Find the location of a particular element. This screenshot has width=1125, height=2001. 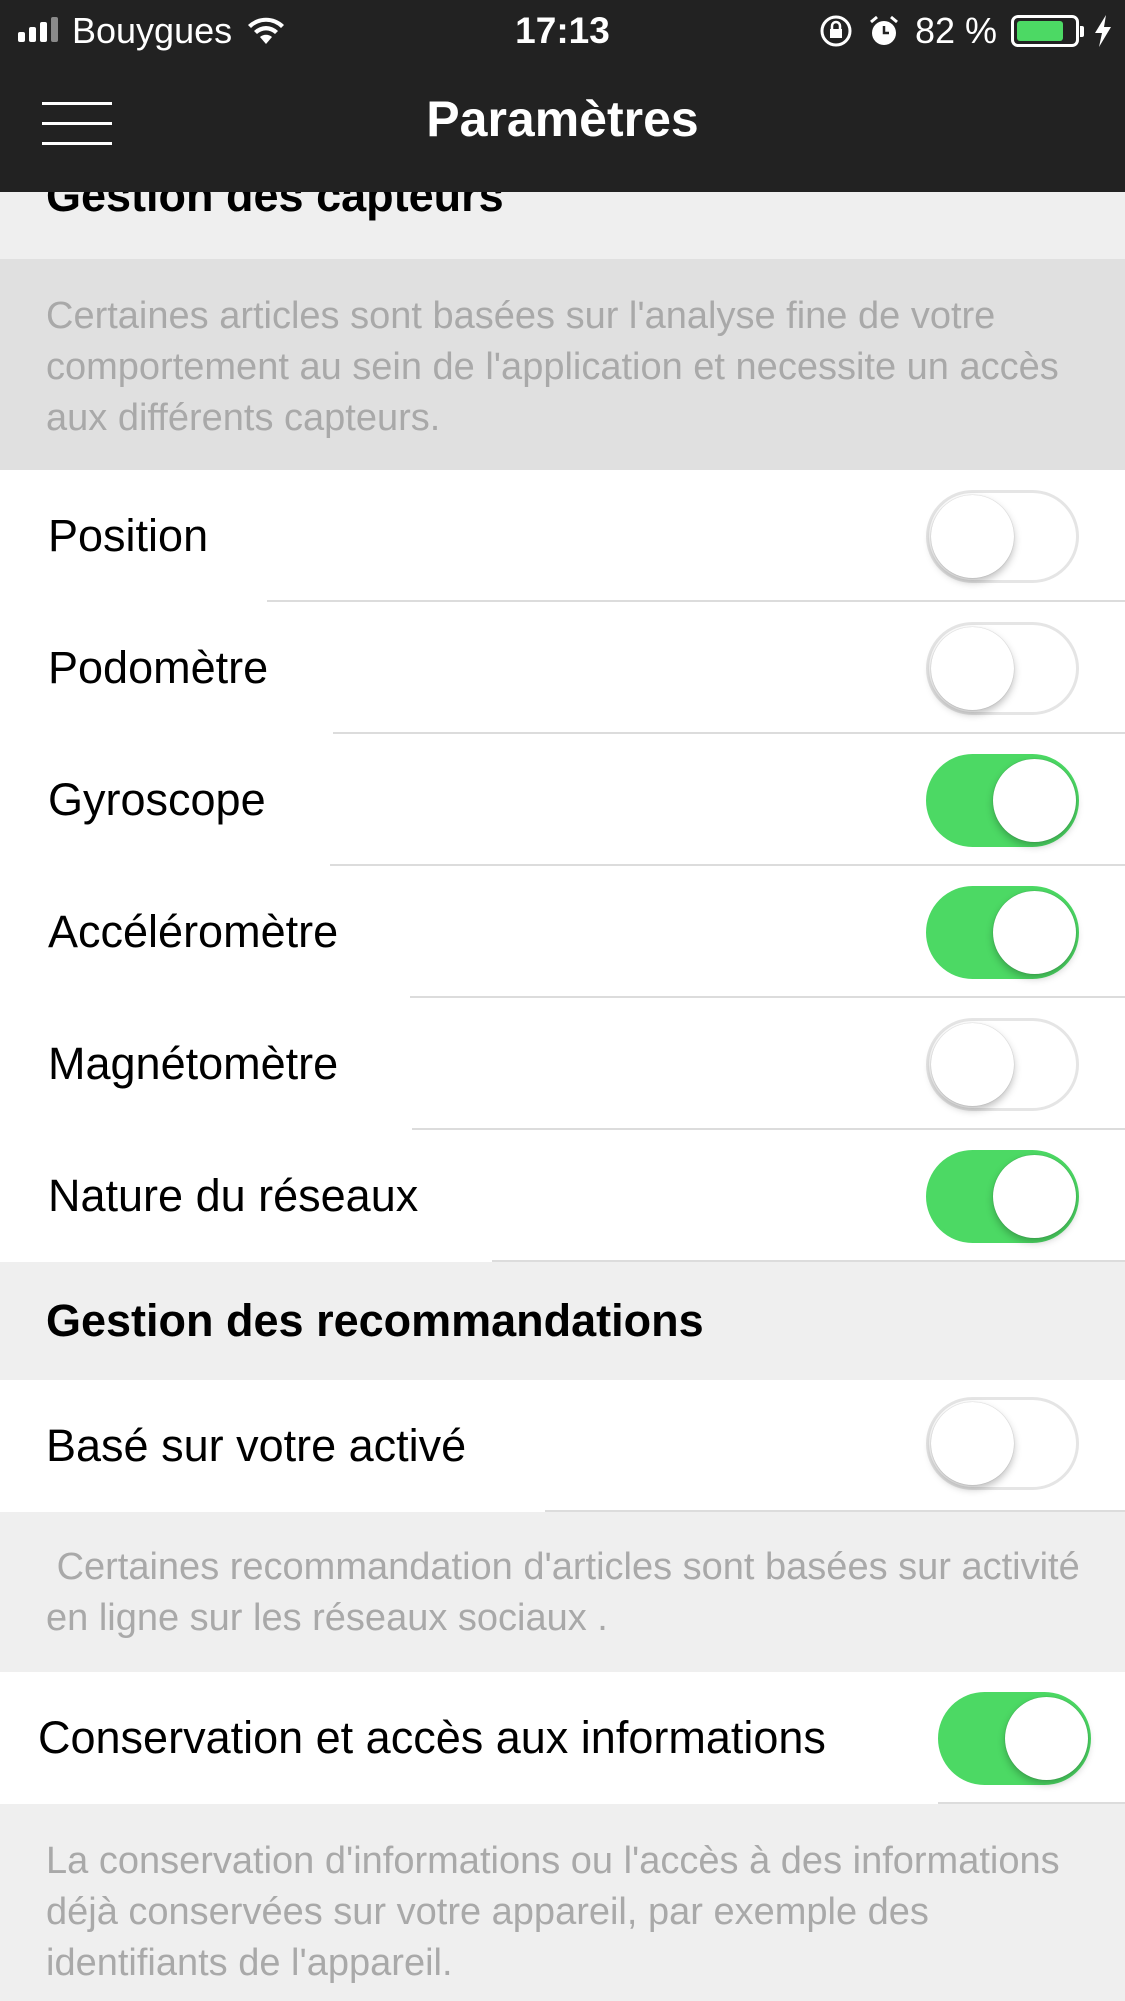

sensor-row-gyroscope: Gyroscope is located at coordinates (562, 800).